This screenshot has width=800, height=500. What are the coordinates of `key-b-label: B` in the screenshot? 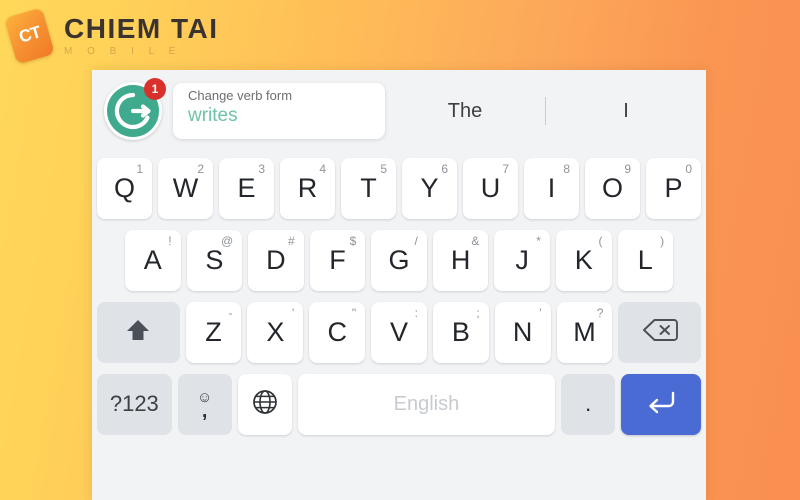 It's located at (460, 331).